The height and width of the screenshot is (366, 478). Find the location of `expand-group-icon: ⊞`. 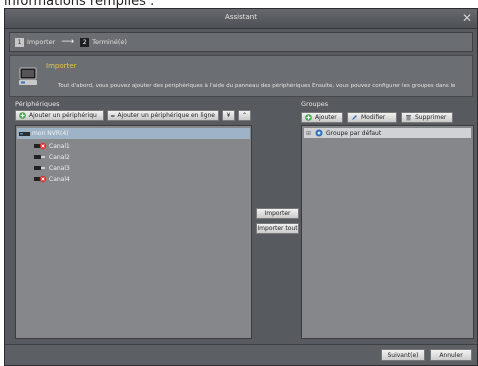

expand-group-icon: ⊞ is located at coordinates (308, 133).